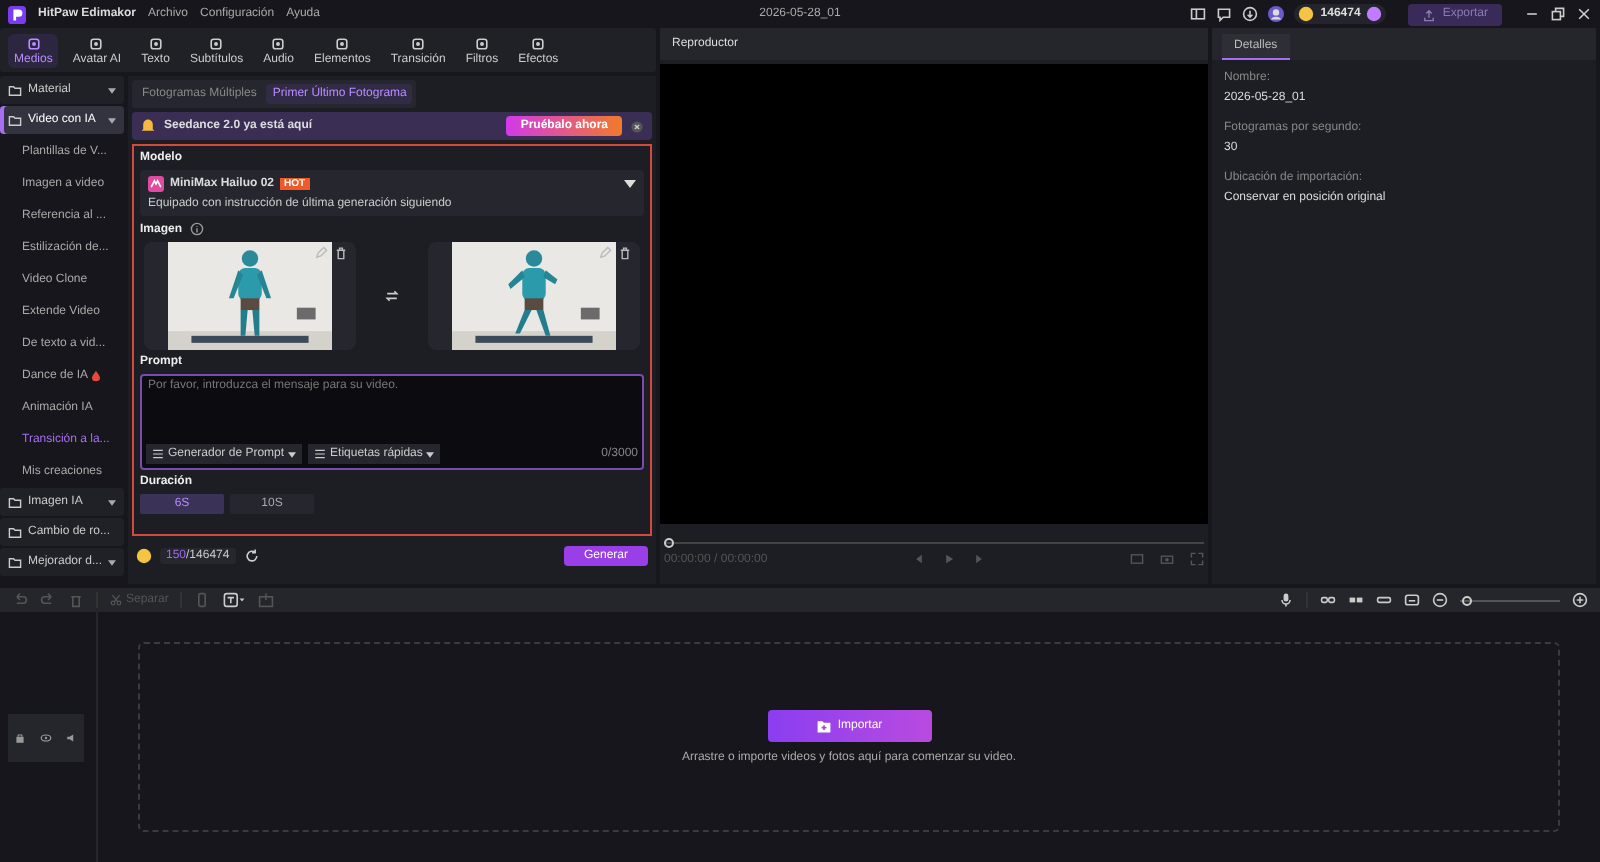 Image resolution: width=1600 pixels, height=862 pixels. Describe the element at coordinates (1374, 14) in the screenshot. I see `gem-icon` at that location.